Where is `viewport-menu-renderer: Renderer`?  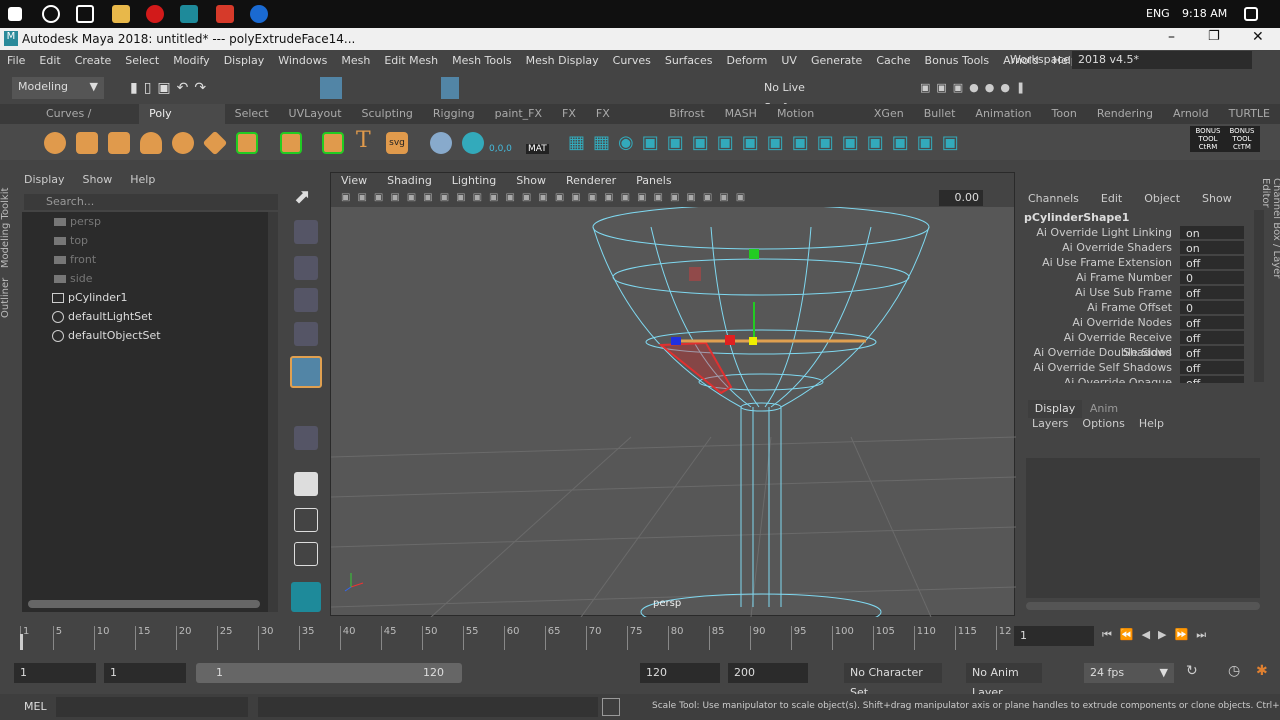
viewport-menu-renderer: Renderer is located at coordinates (591, 181).